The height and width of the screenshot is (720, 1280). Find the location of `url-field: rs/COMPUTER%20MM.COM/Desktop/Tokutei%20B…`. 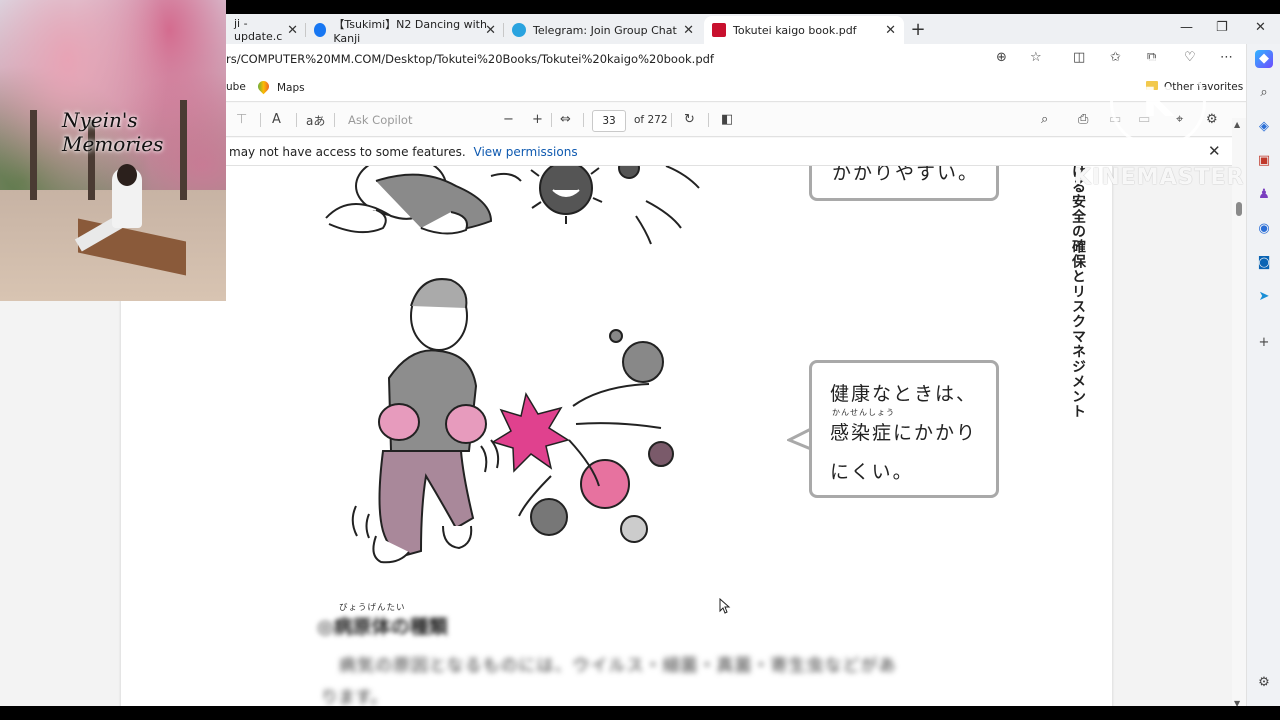

url-field: rs/COMPUTER%20MM.COM/Desktop/Tokutei%20B… is located at coordinates (470, 59).